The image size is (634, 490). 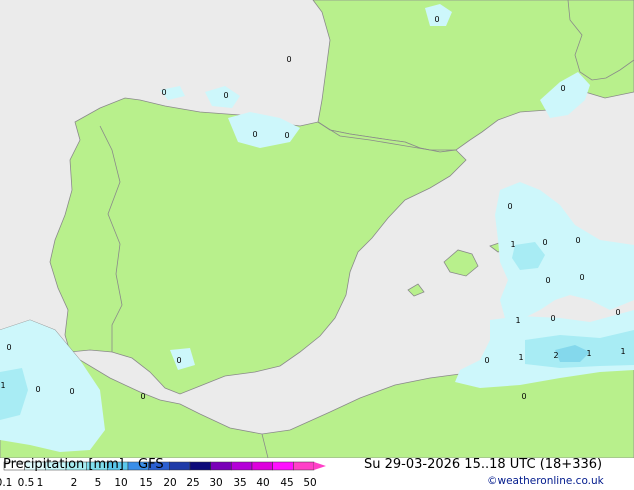 I want to click on legend-label: 40, so click(x=263, y=483).